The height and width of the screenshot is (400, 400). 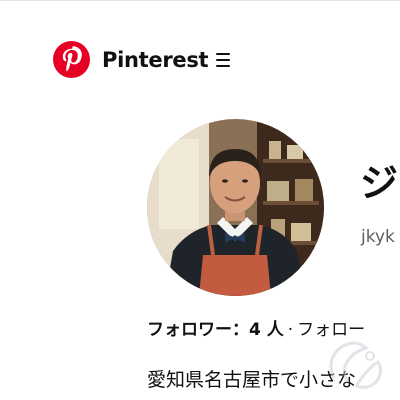 What do you see at coordinates (155, 59) in the screenshot?
I see `brand-name: Pinterest` at bounding box center [155, 59].